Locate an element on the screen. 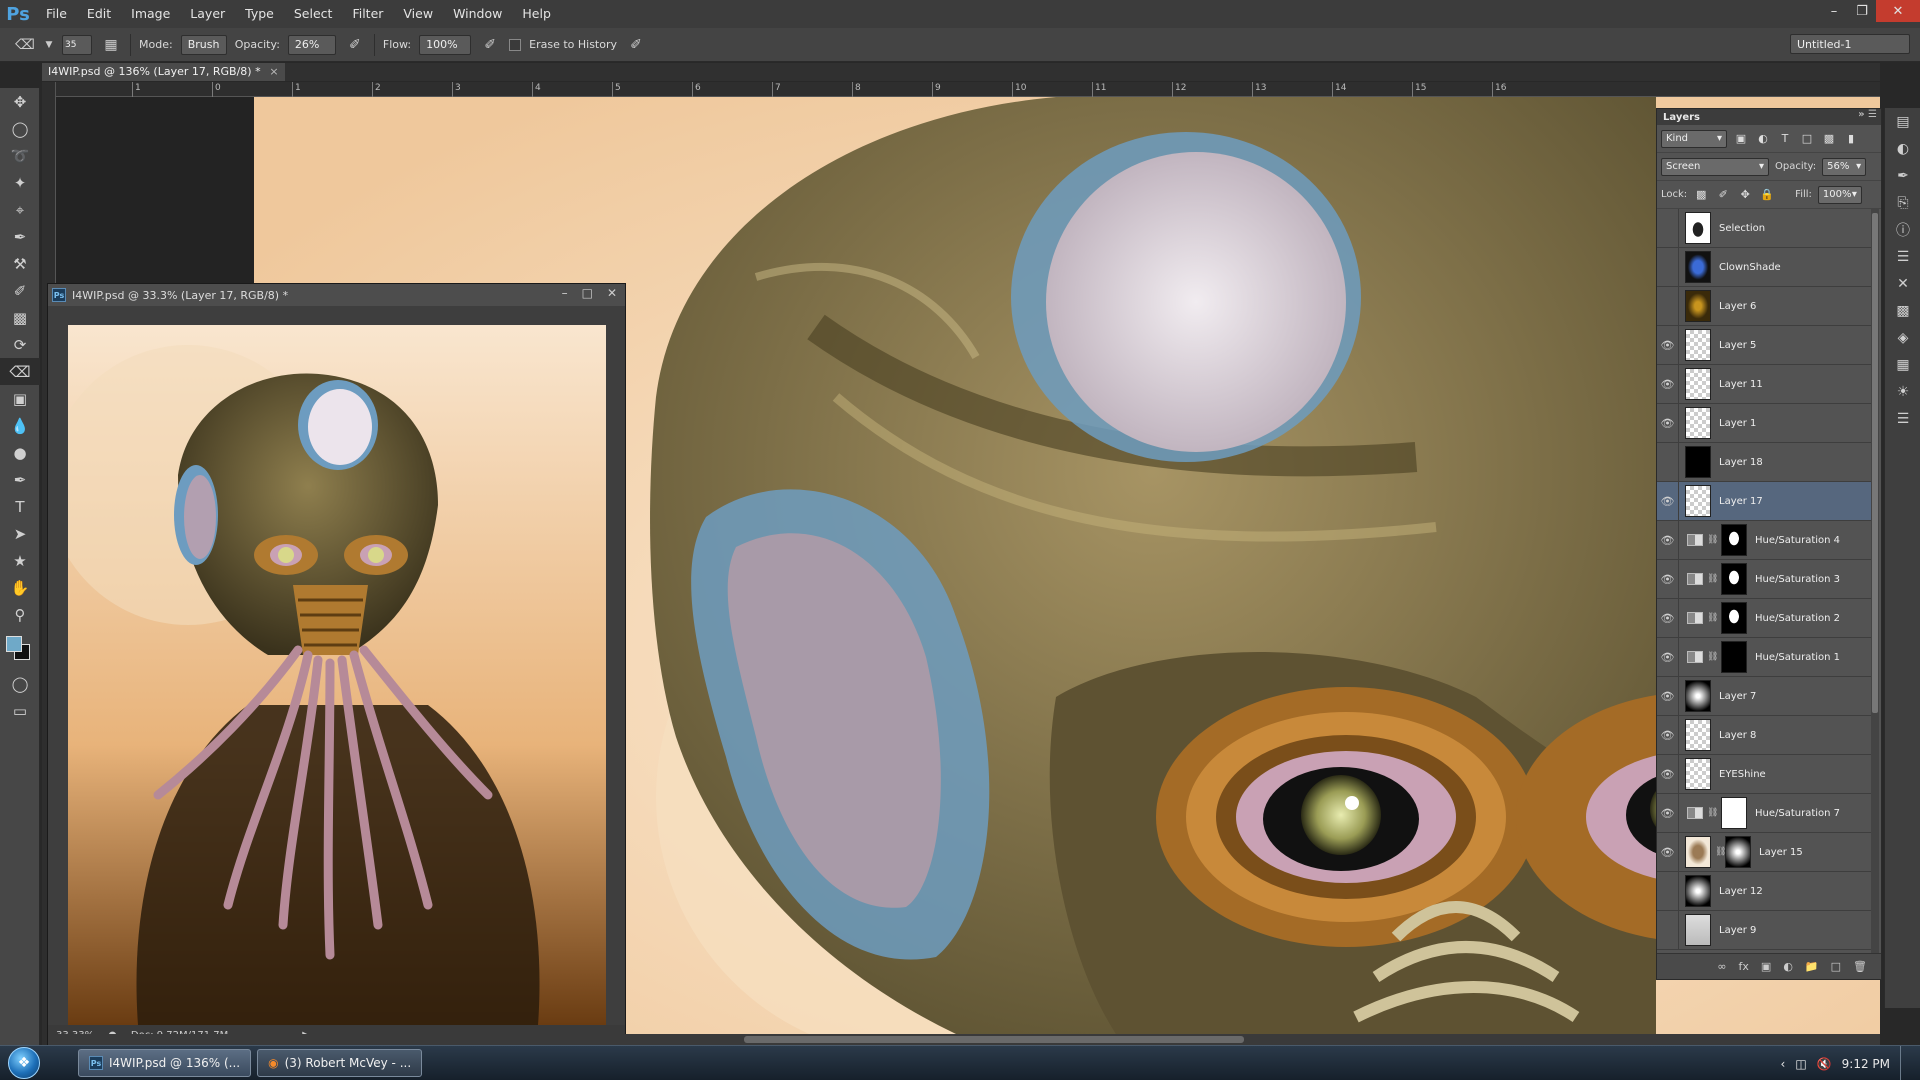  healing-brush-tool-icon: ⚒ is located at coordinates (20, 263).